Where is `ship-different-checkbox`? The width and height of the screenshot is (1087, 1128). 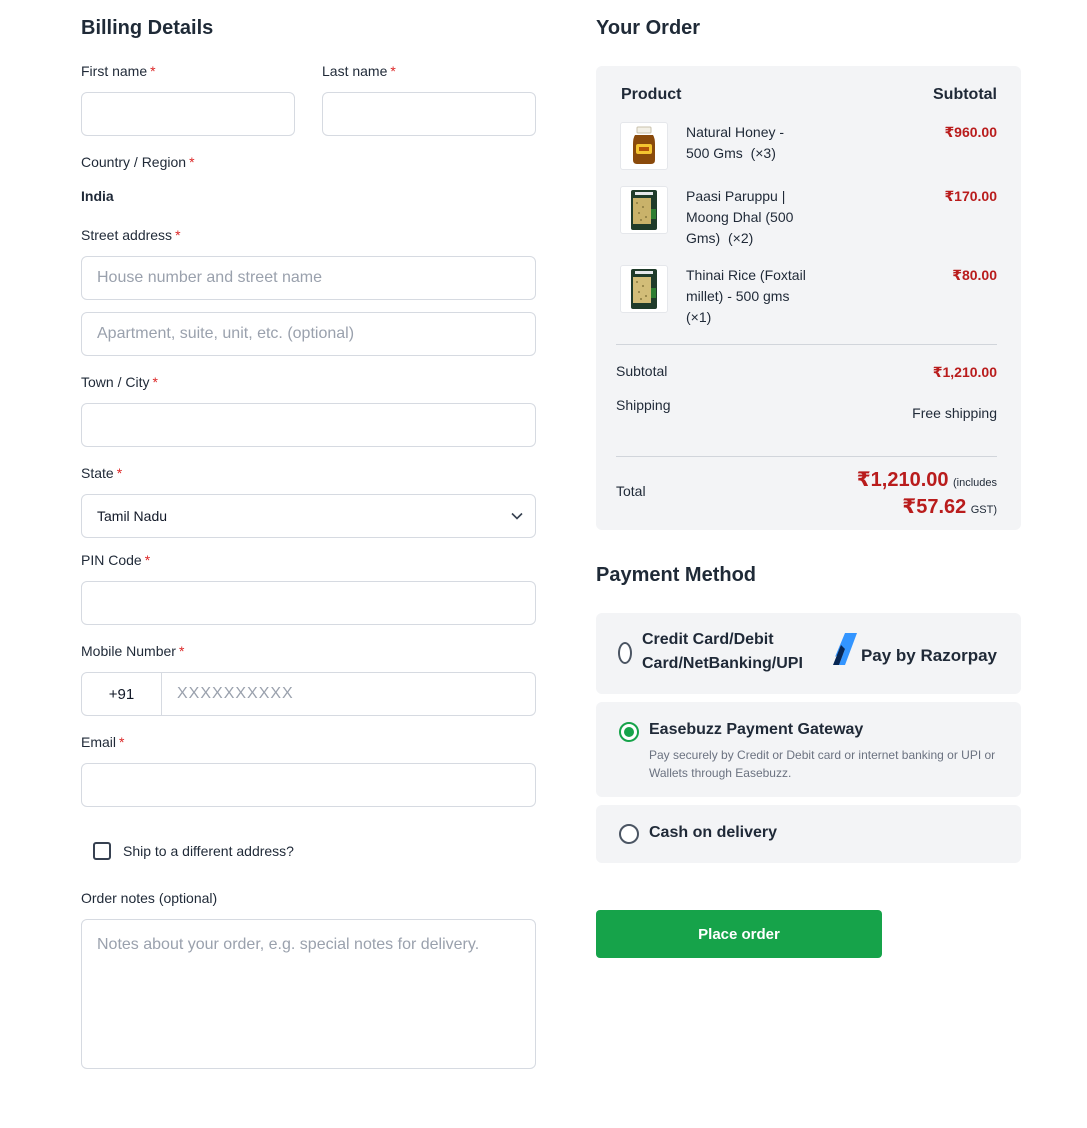 ship-different-checkbox is located at coordinates (102, 851).